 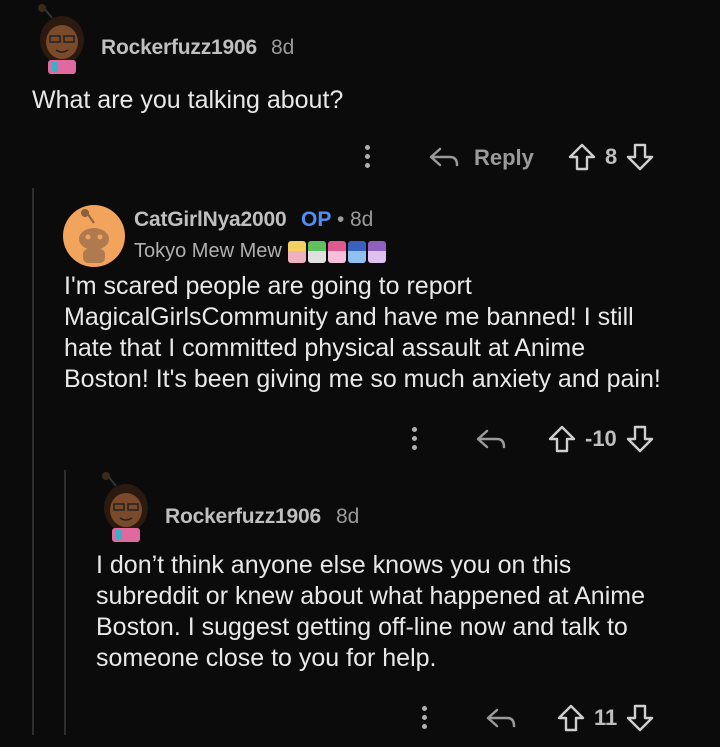 I want to click on reply-button: Reply, so click(x=481, y=158).